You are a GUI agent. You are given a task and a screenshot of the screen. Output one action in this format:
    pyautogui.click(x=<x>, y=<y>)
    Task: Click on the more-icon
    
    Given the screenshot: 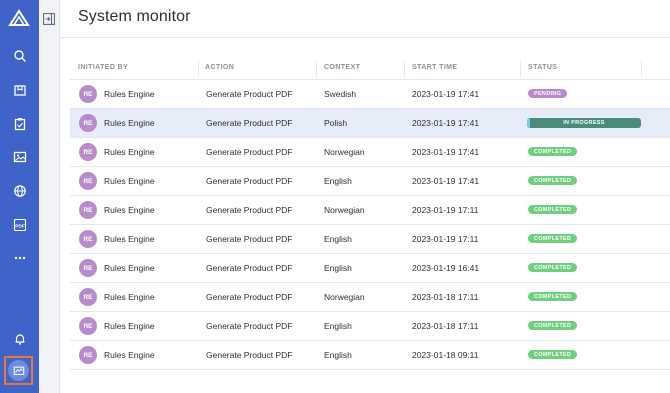 What is the action you would take?
    pyautogui.click(x=19, y=258)
    